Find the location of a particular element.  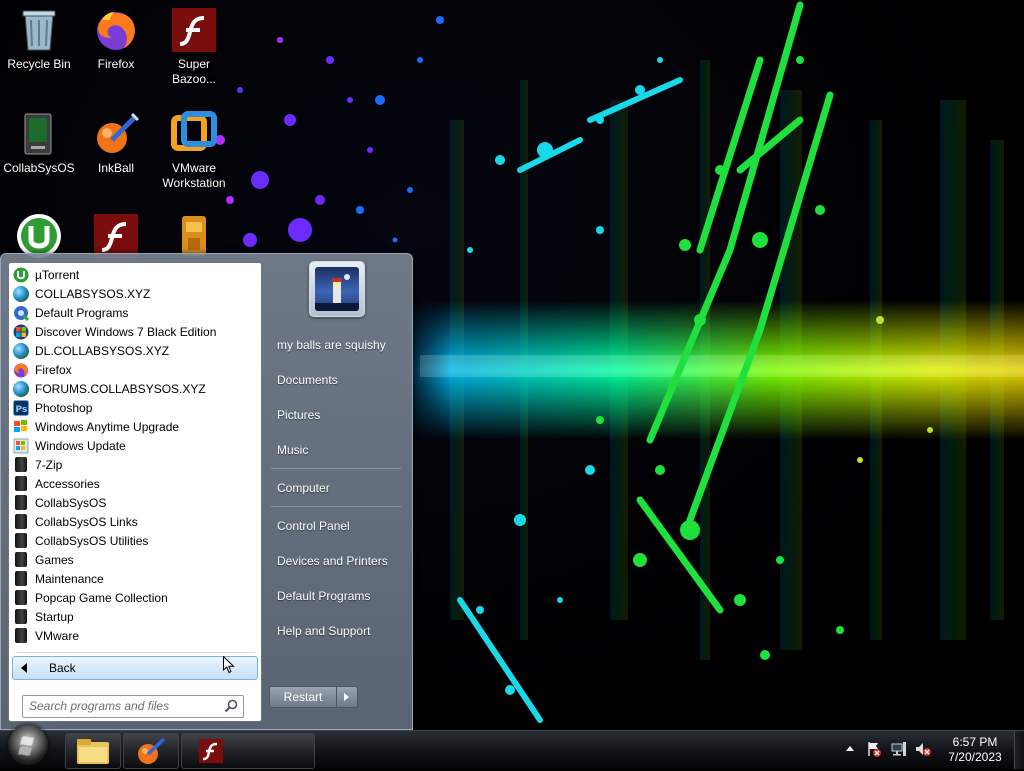

program-label: Maintenance is located at coordinates (69, 578).